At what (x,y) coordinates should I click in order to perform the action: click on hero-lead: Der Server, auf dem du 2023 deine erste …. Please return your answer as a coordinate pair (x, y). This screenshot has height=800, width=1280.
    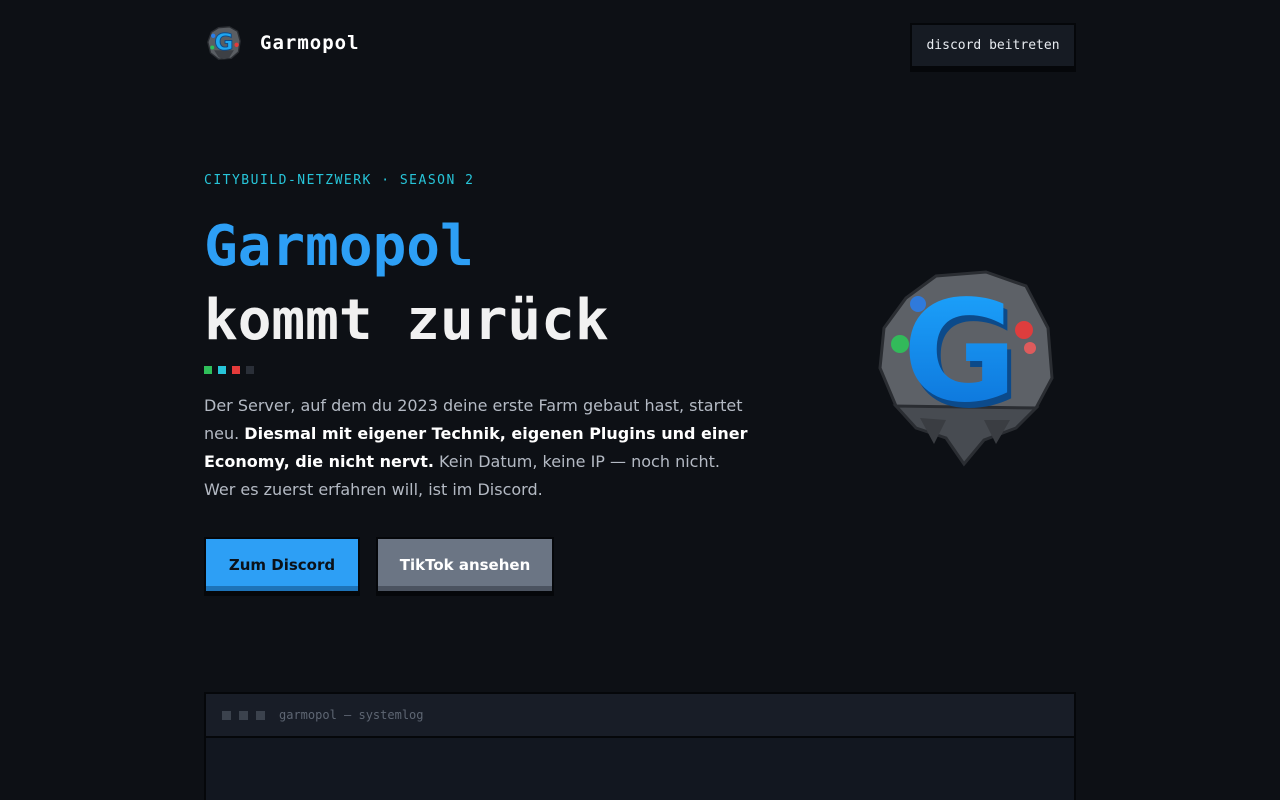
    Looking at the image, I should click on (478, 448).